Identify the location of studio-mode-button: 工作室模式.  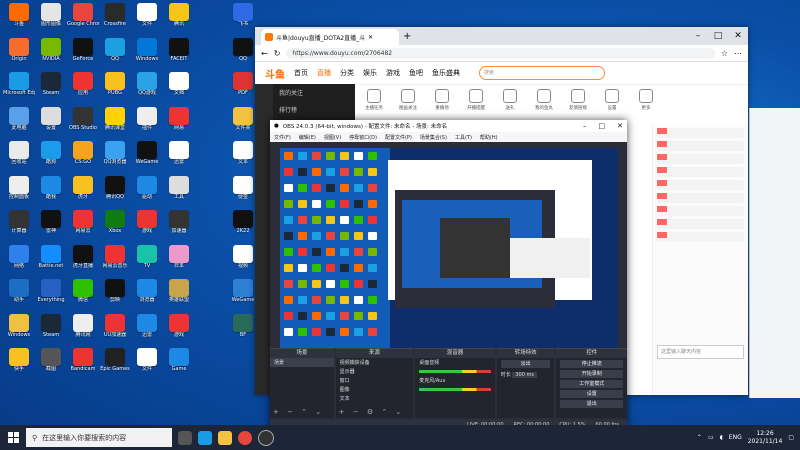
(592, 384).